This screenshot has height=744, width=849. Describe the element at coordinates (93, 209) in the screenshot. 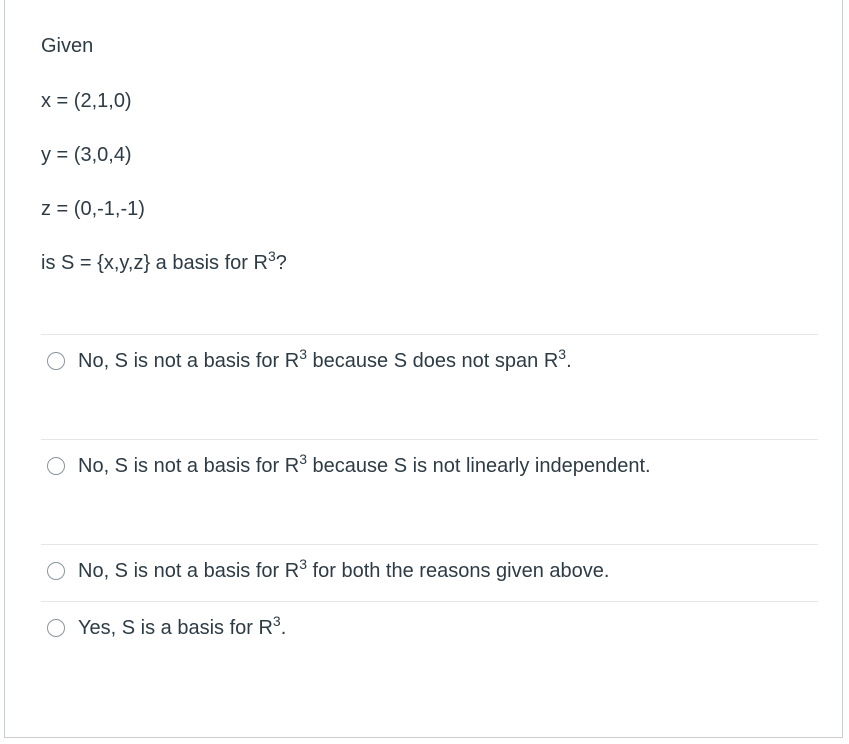

I see `vector-z-definition: z = (0,-1,-1)` at that location.